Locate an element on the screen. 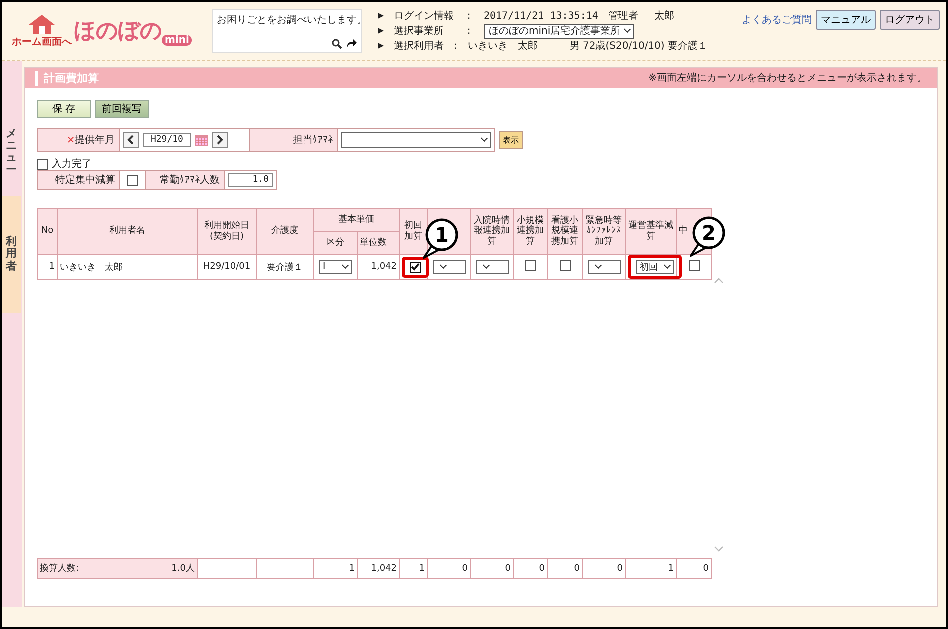  show-button: 表示 is located at coordinates (511, 140).